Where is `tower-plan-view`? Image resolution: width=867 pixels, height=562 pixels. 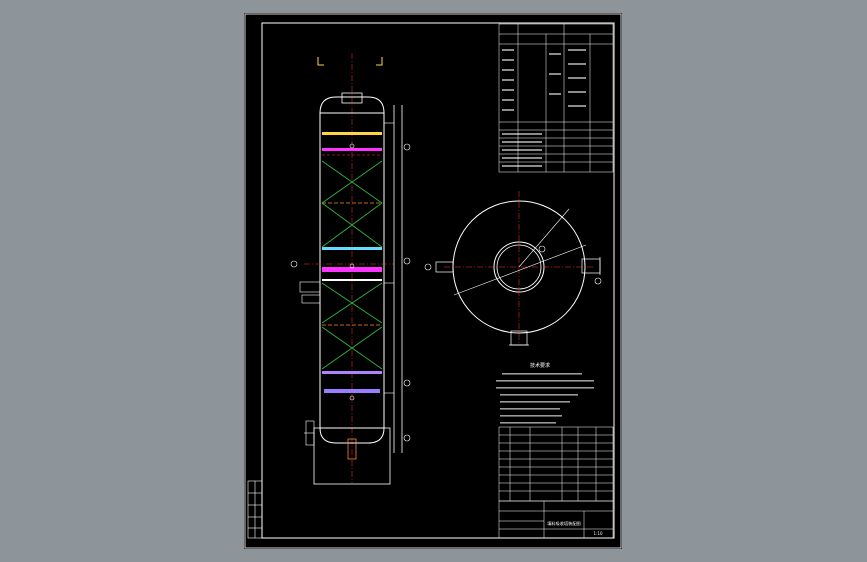
tower-plan-view is located at coordinates (513, 268).